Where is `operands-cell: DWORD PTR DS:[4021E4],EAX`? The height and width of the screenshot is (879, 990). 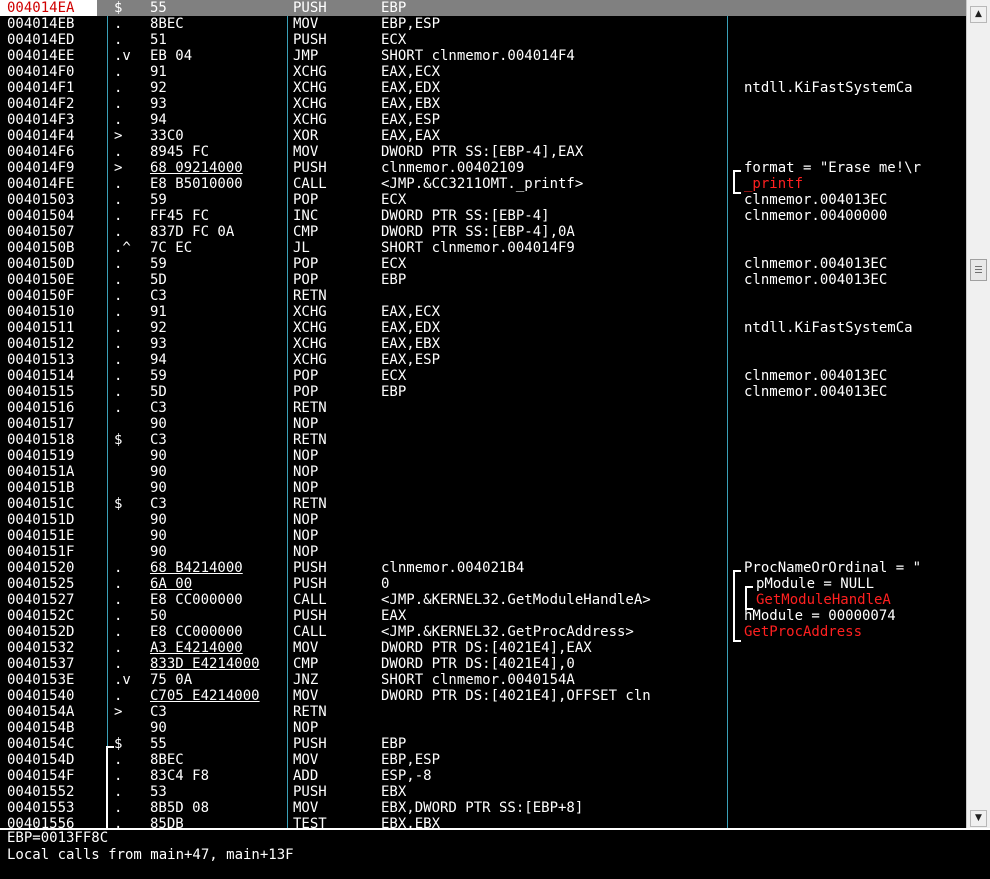
operands-cell: DWORD PTR DS:[4021E4],EAX is located at coordinates (486, 648).